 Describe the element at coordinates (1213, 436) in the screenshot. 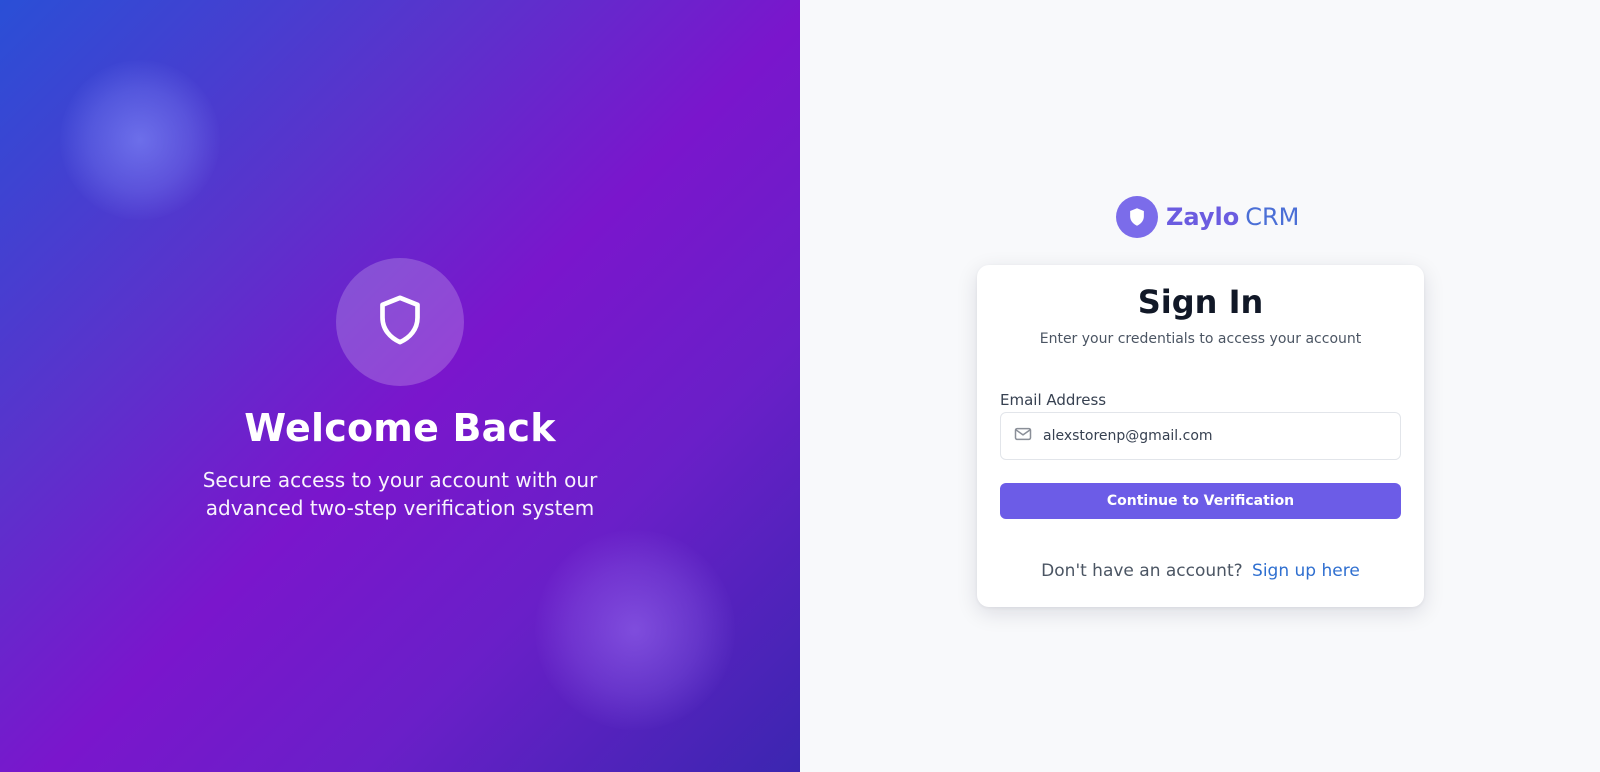

I see `email-field` at that location.